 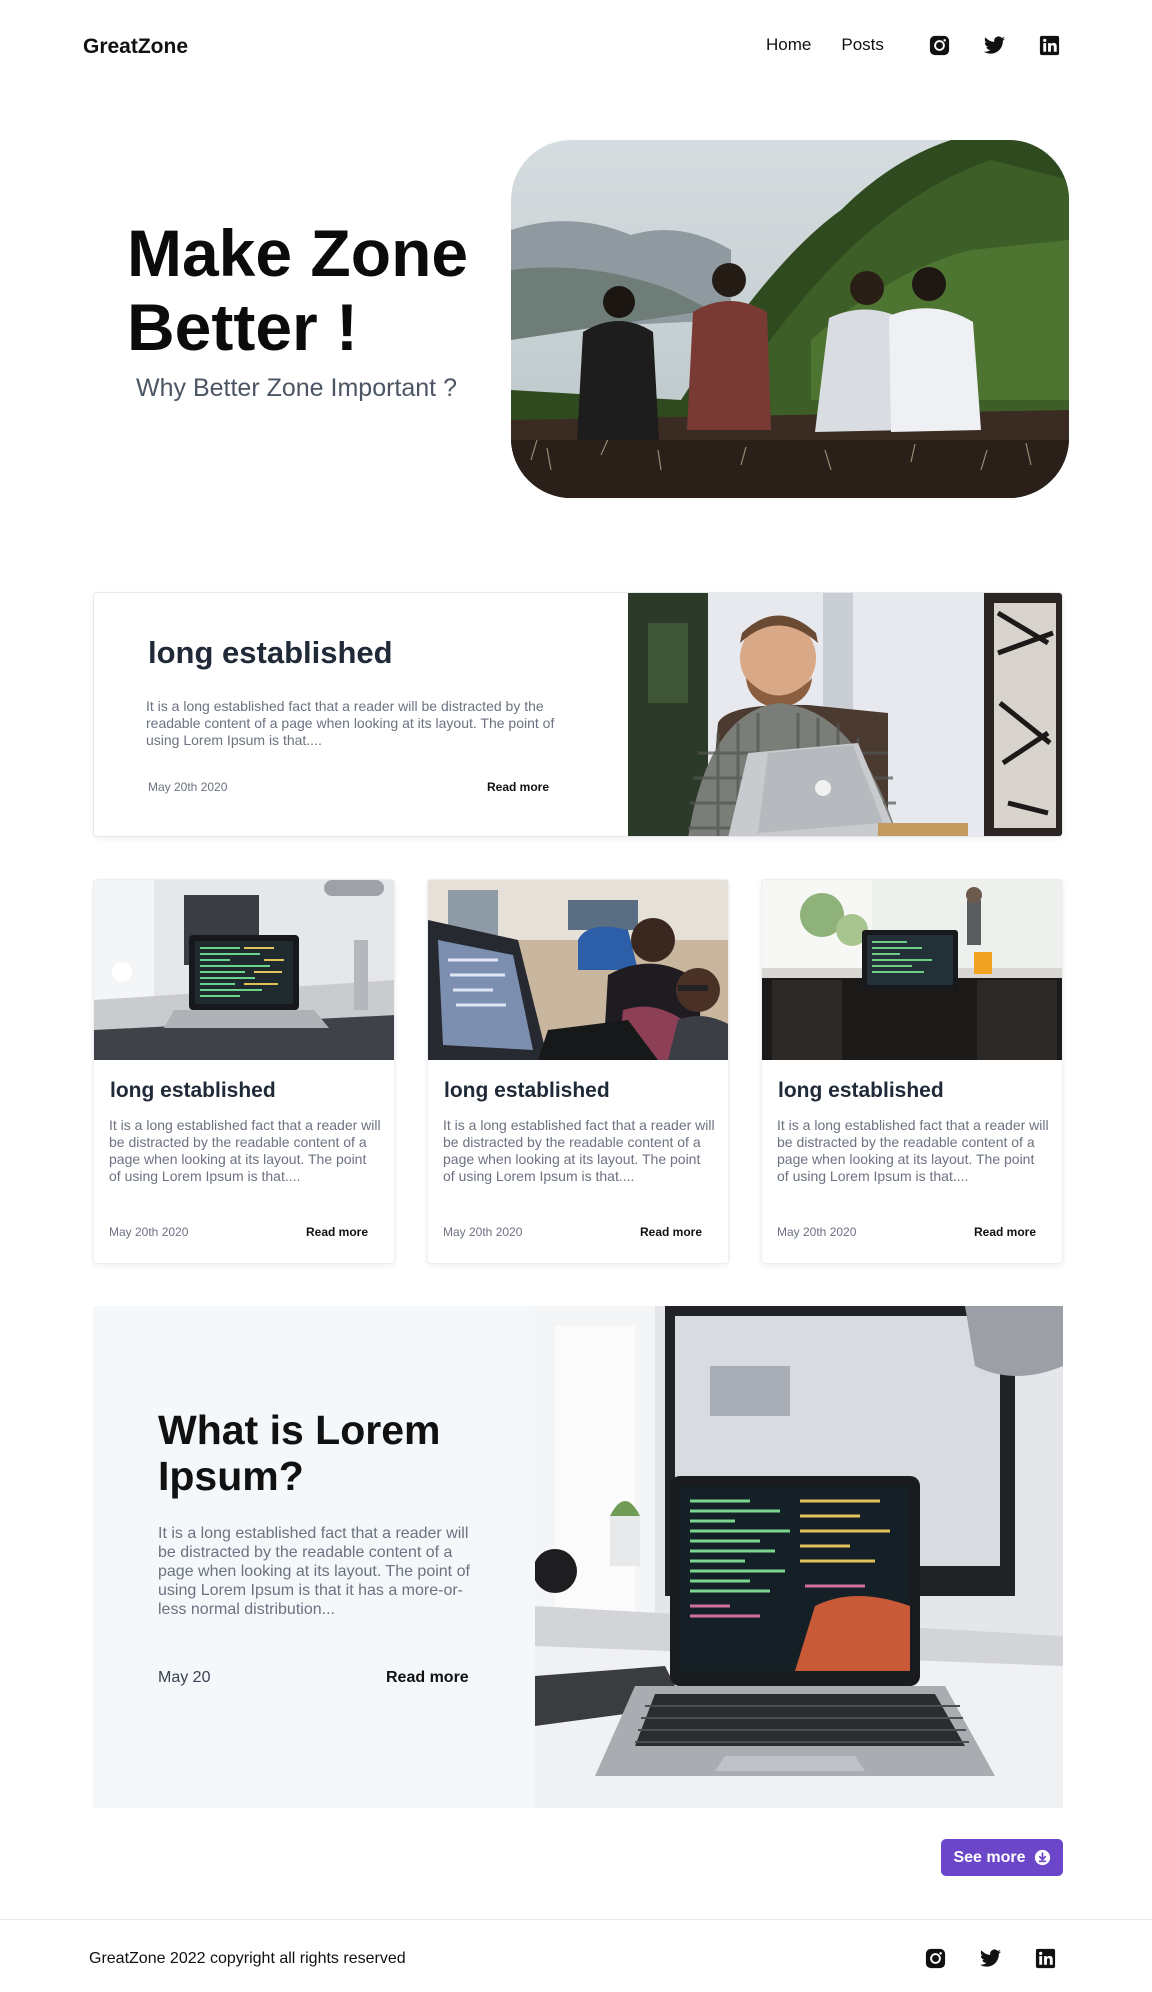 I want to click on featured-post-date: May 20th 2020, so click(x=188, y=787).